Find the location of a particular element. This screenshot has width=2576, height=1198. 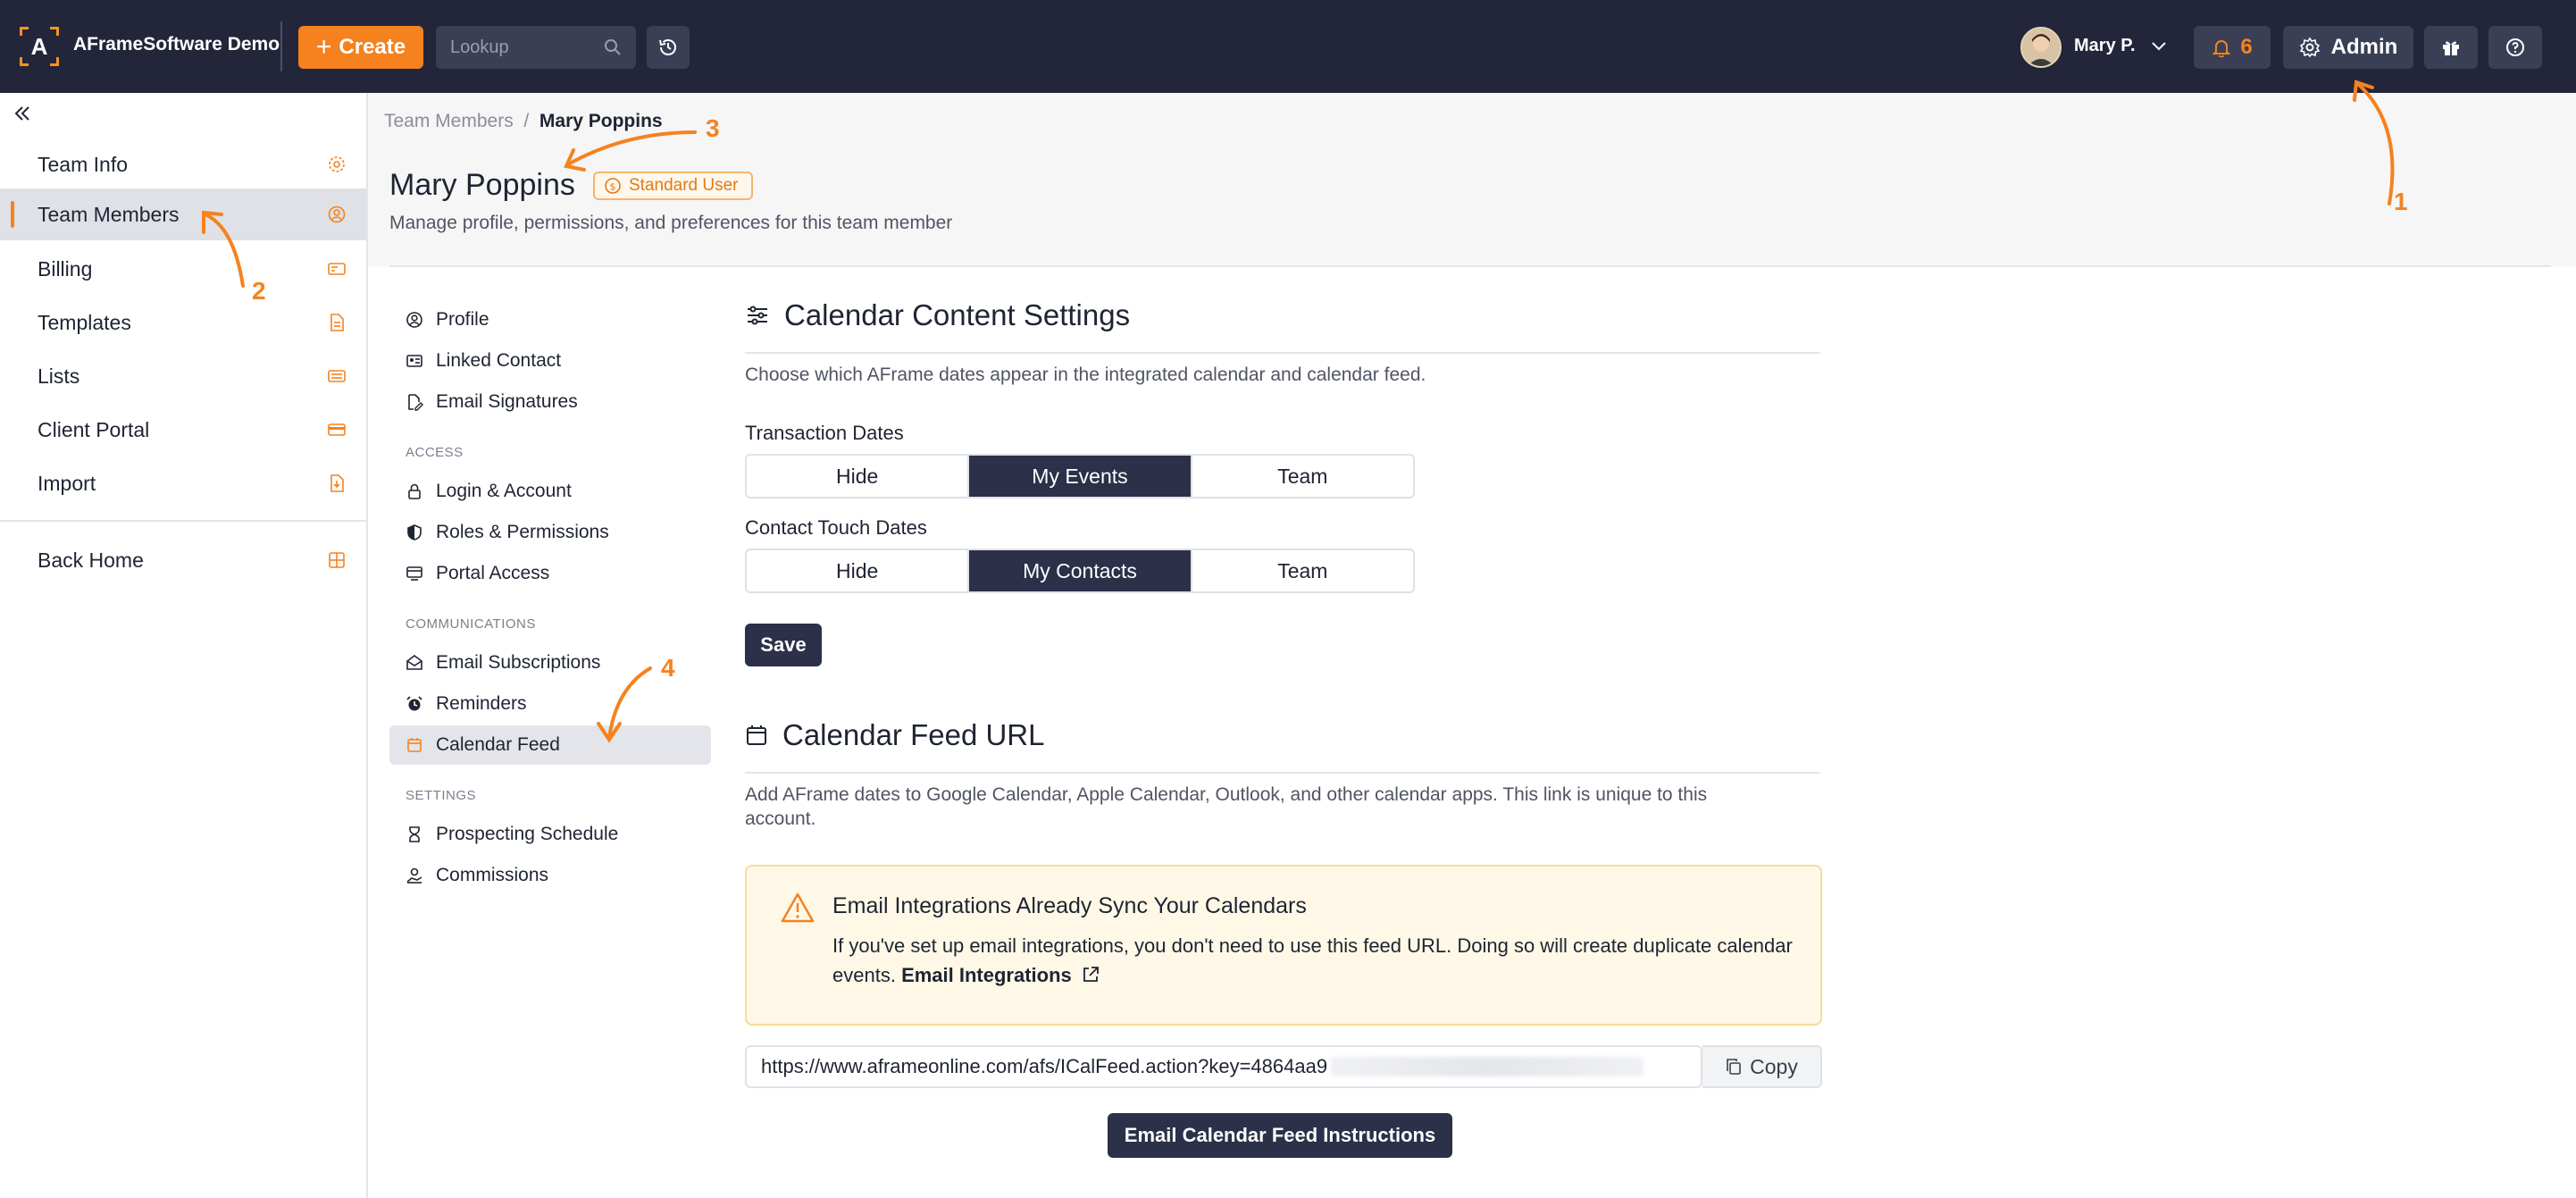

logo-letter: A is located at coordinates (39, 46).